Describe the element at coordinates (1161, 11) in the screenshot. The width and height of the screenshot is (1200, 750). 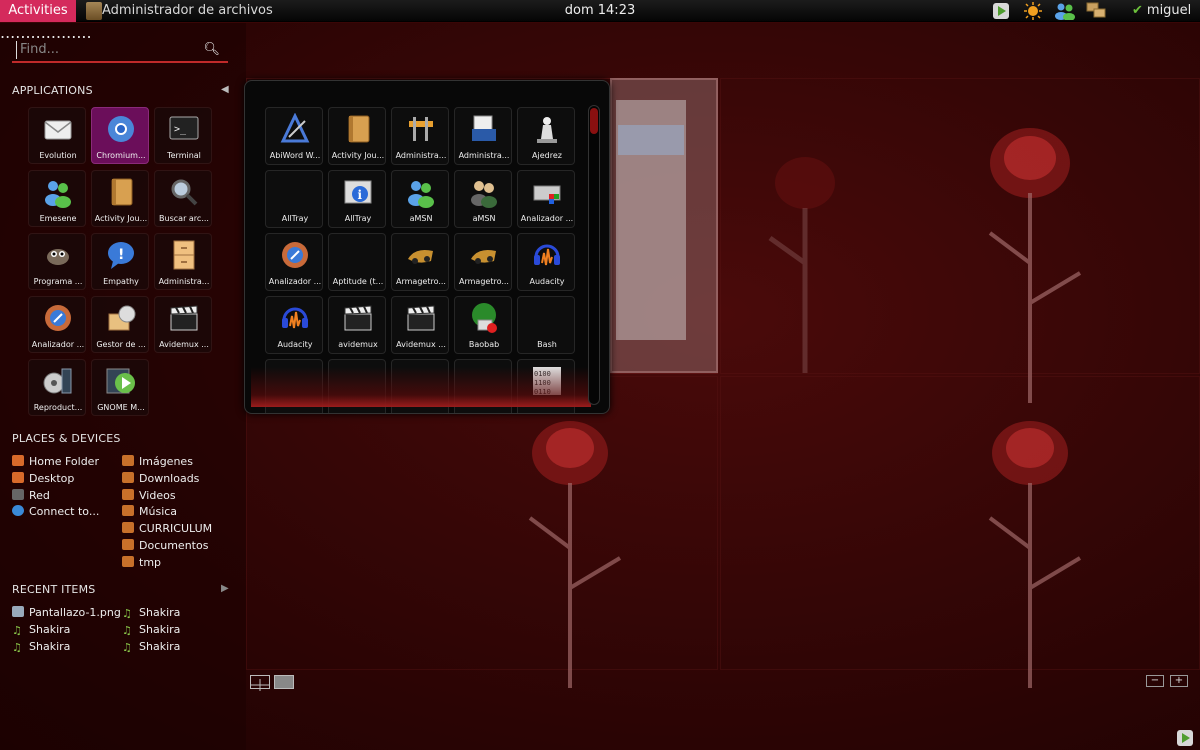
I see `user-menu: ✔ miguel` at that location.